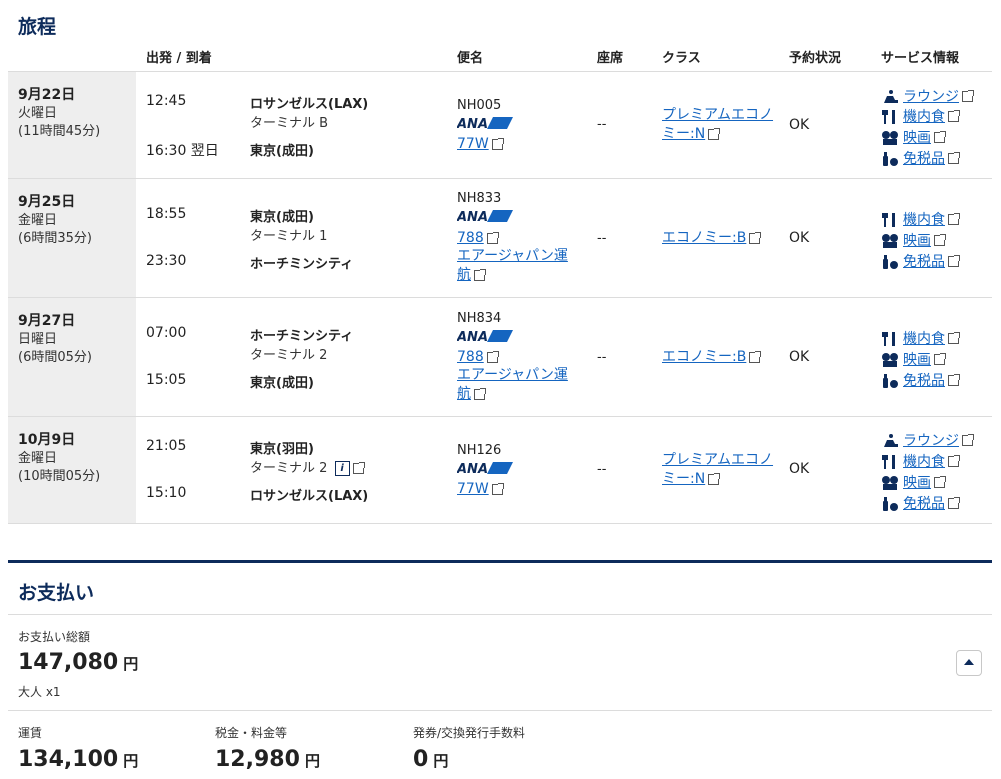 This screenshot has height=779, width=1001. I want to click on info-icon: i, so click(342, 468).